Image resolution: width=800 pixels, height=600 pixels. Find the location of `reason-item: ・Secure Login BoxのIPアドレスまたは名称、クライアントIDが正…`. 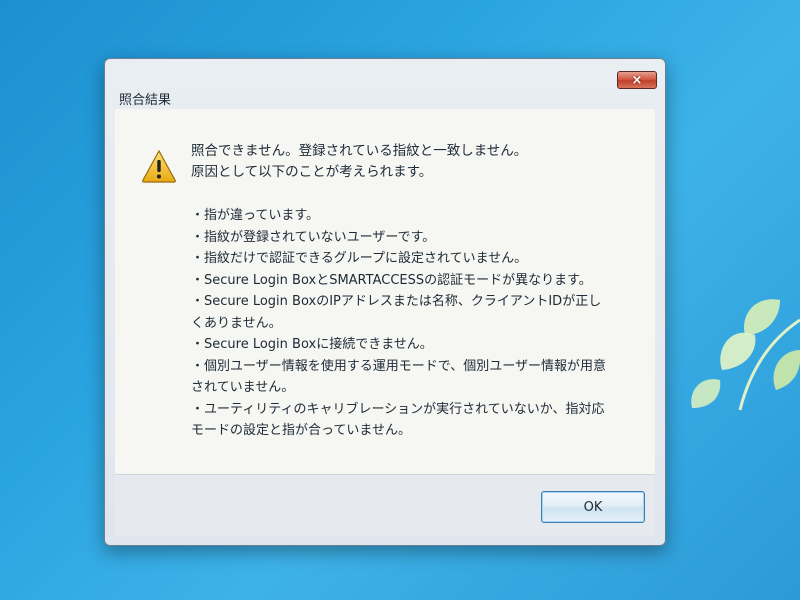

reason-item: ・Secure Login BoxのIPアドレスまたは名称、クライアントIDが正… is located at coordinates (396, 312).